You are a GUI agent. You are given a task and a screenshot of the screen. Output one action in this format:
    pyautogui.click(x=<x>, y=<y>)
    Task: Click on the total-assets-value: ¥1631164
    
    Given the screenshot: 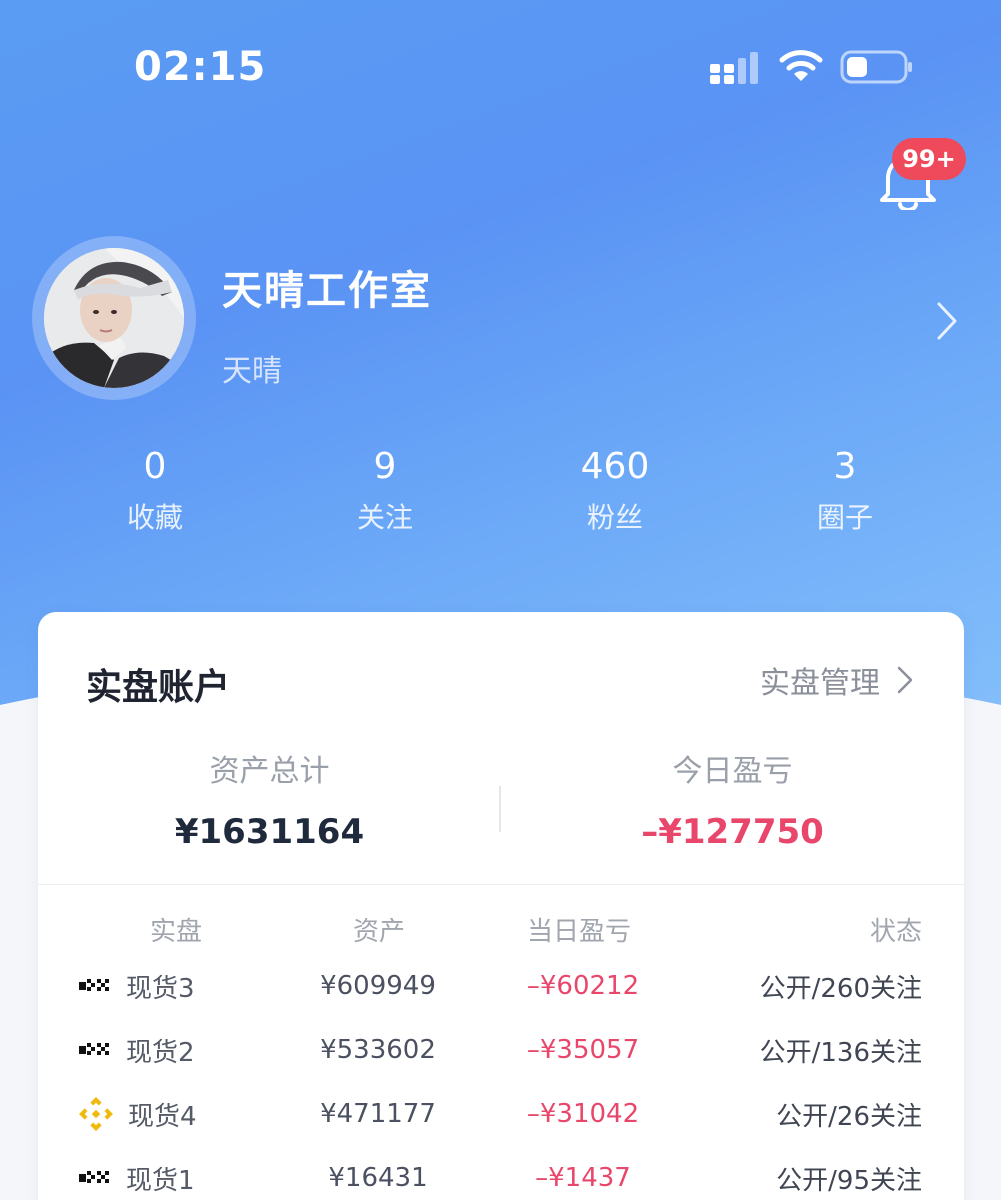 What is the action you would take?
    pyautogui.click(x=269, y=832)
    